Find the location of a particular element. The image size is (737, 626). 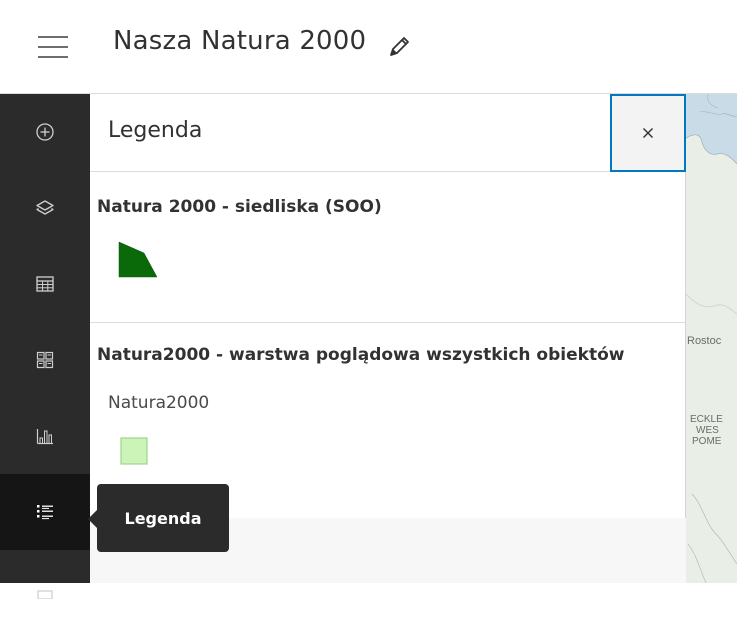

add-circle-icon is located at coordinates (45, 132).